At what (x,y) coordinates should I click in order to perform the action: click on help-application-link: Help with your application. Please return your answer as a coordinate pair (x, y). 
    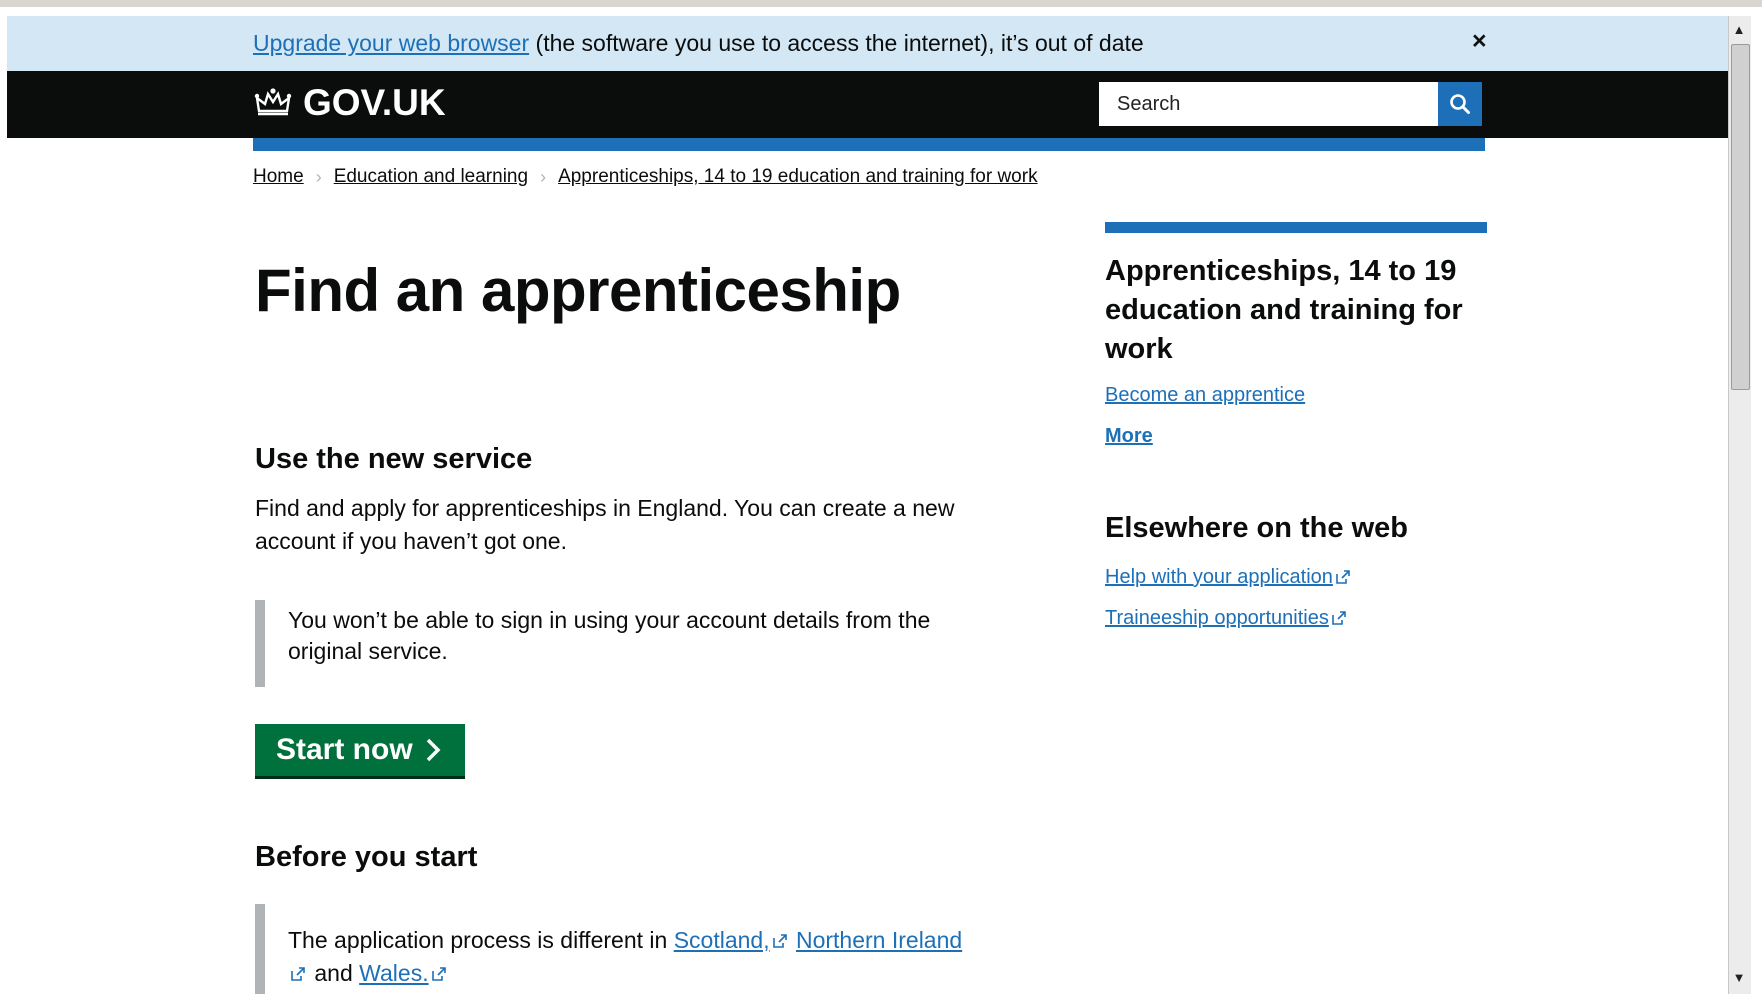
    Looking at the image, I should click on (1229, 577).